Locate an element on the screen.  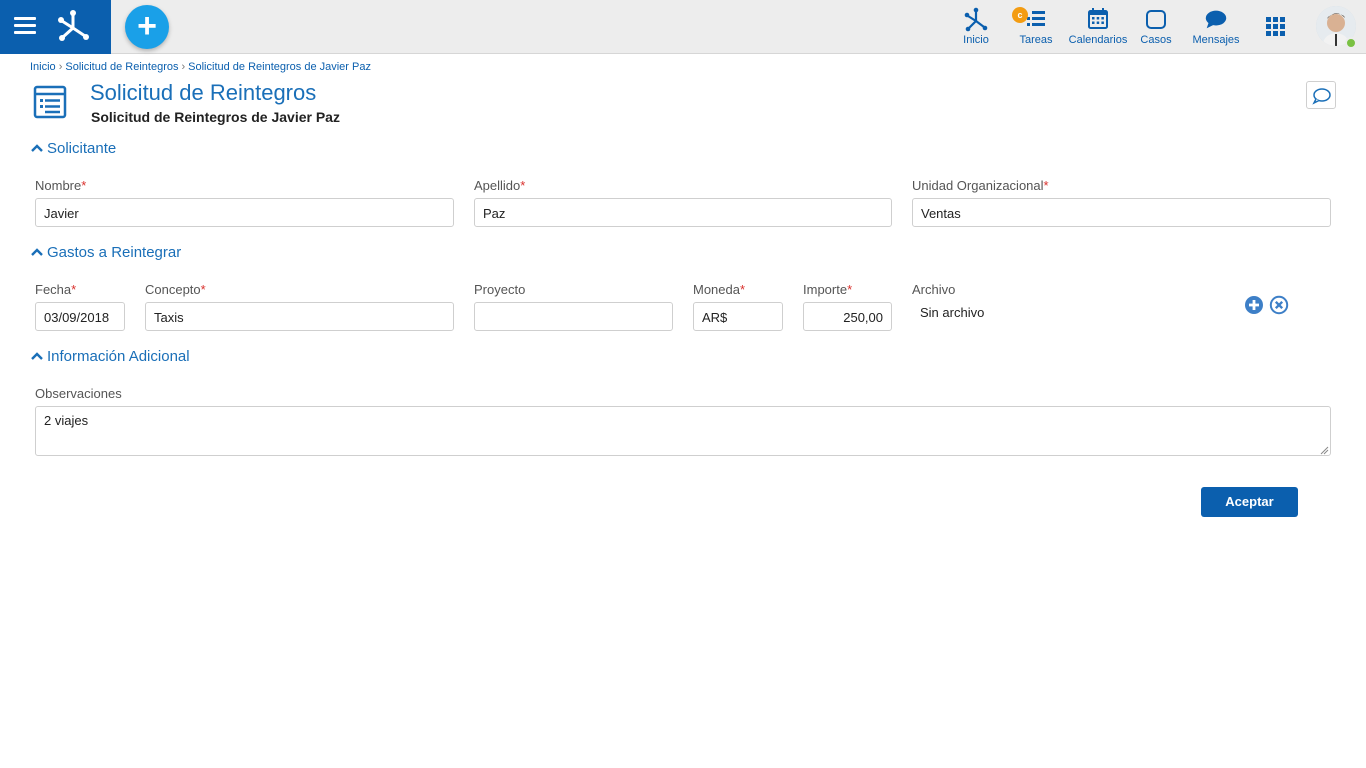
brand-block is located at coordinates (55, 27).